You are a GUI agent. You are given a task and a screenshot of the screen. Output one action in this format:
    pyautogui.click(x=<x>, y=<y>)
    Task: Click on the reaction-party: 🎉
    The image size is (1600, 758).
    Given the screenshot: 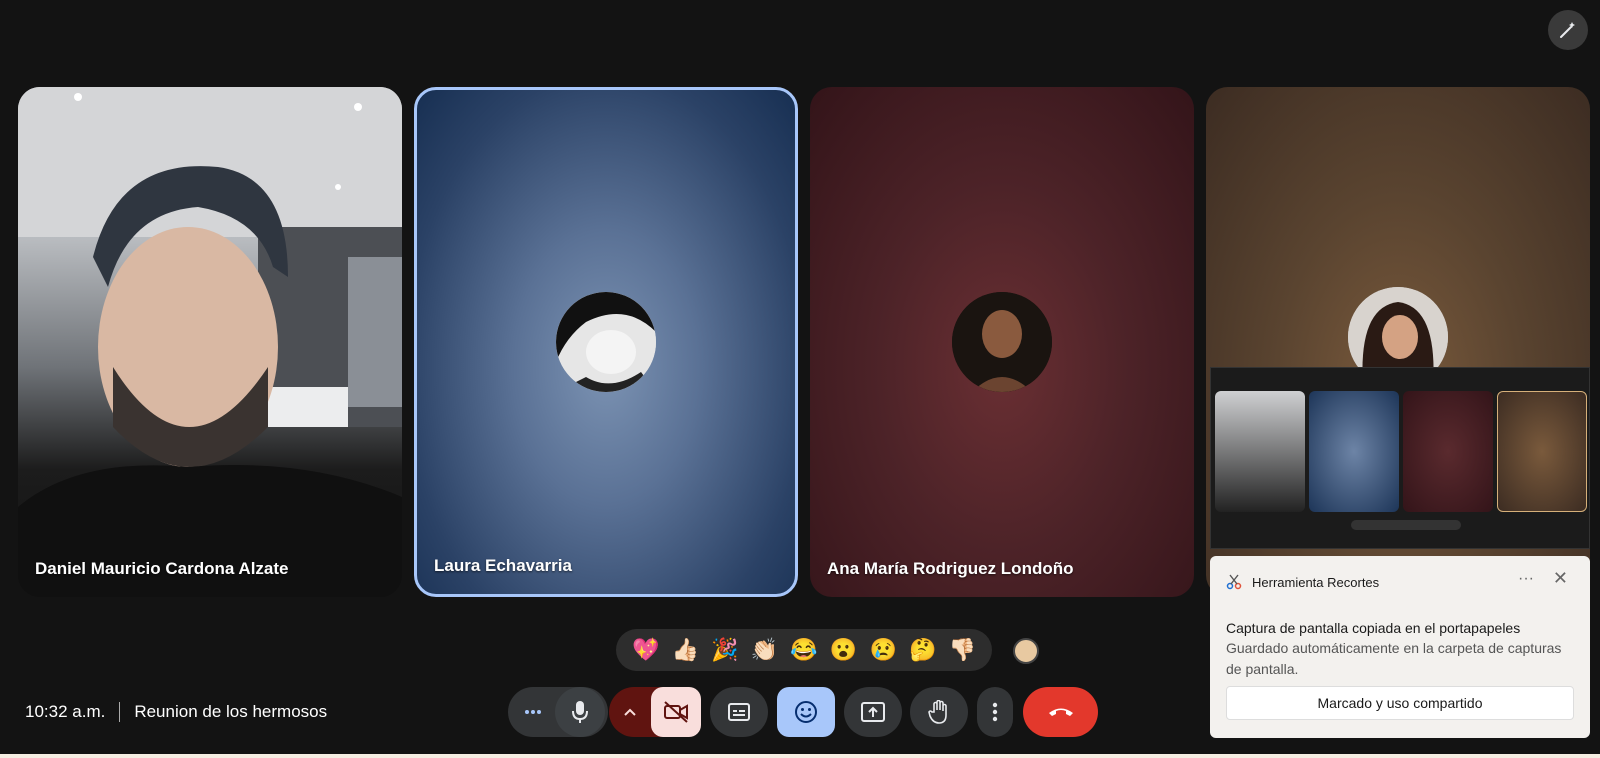 What is the action you would take?
    pyautogui.click(x=725, y=650)
    